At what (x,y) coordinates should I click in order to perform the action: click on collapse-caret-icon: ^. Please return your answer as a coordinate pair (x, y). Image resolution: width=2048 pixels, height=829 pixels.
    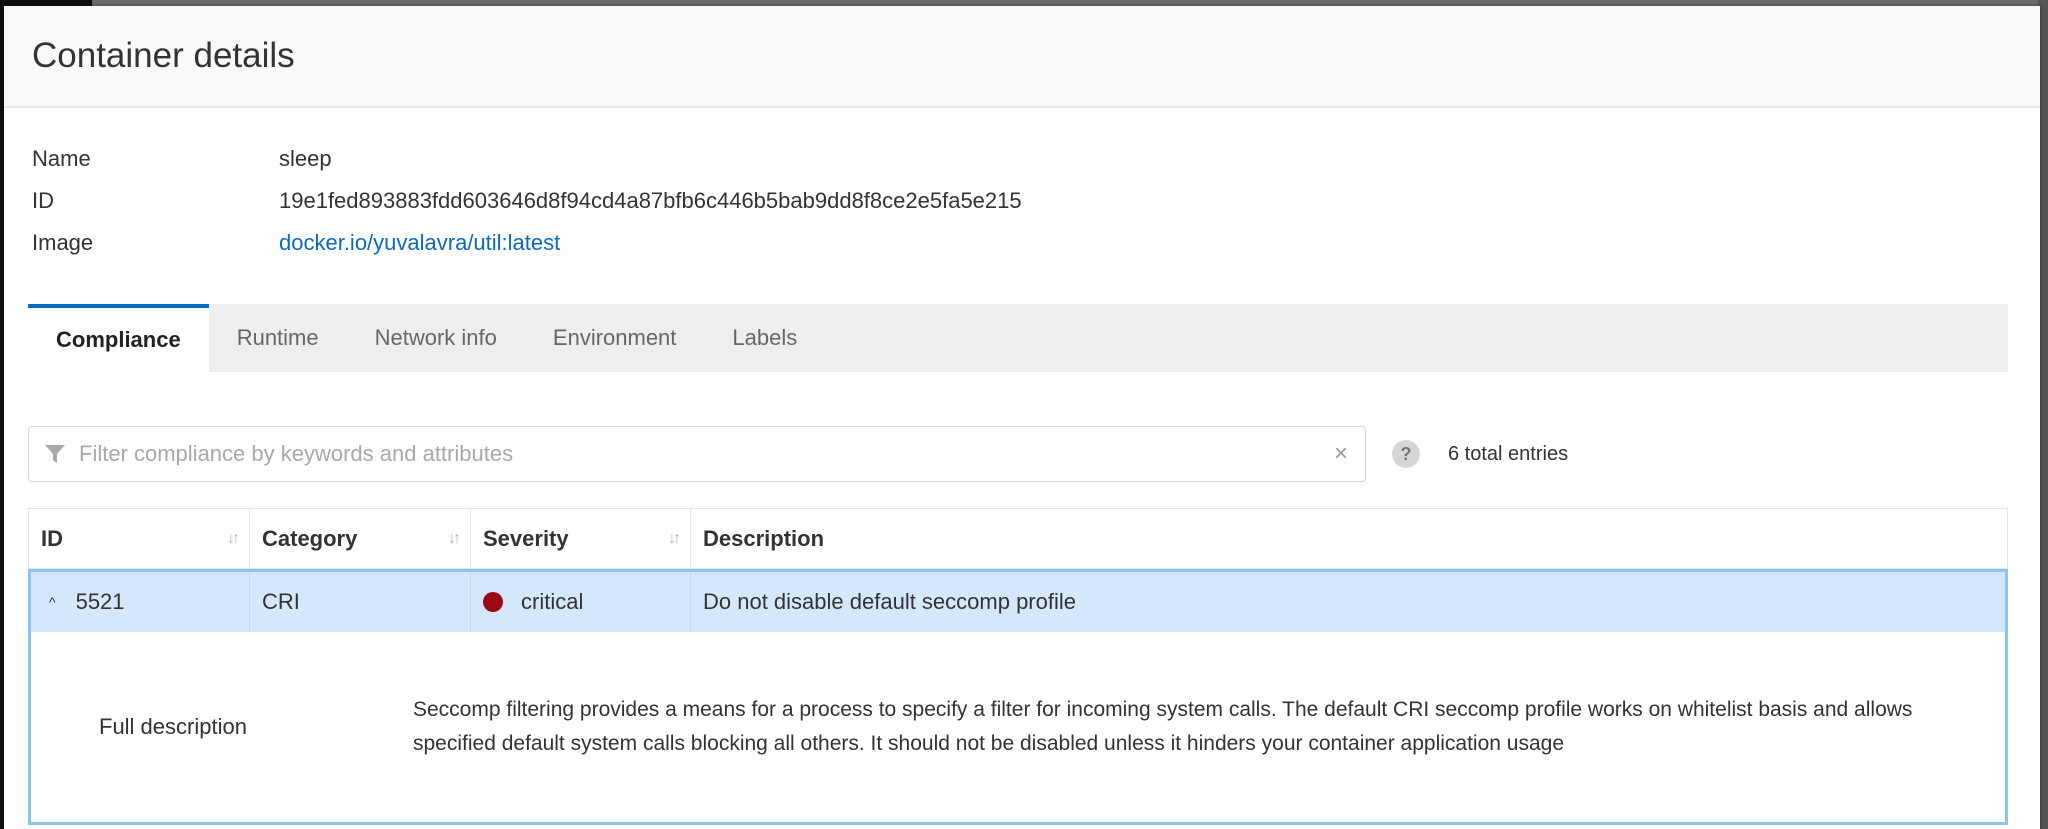
    Looking at the image, I should click on (52, 602).